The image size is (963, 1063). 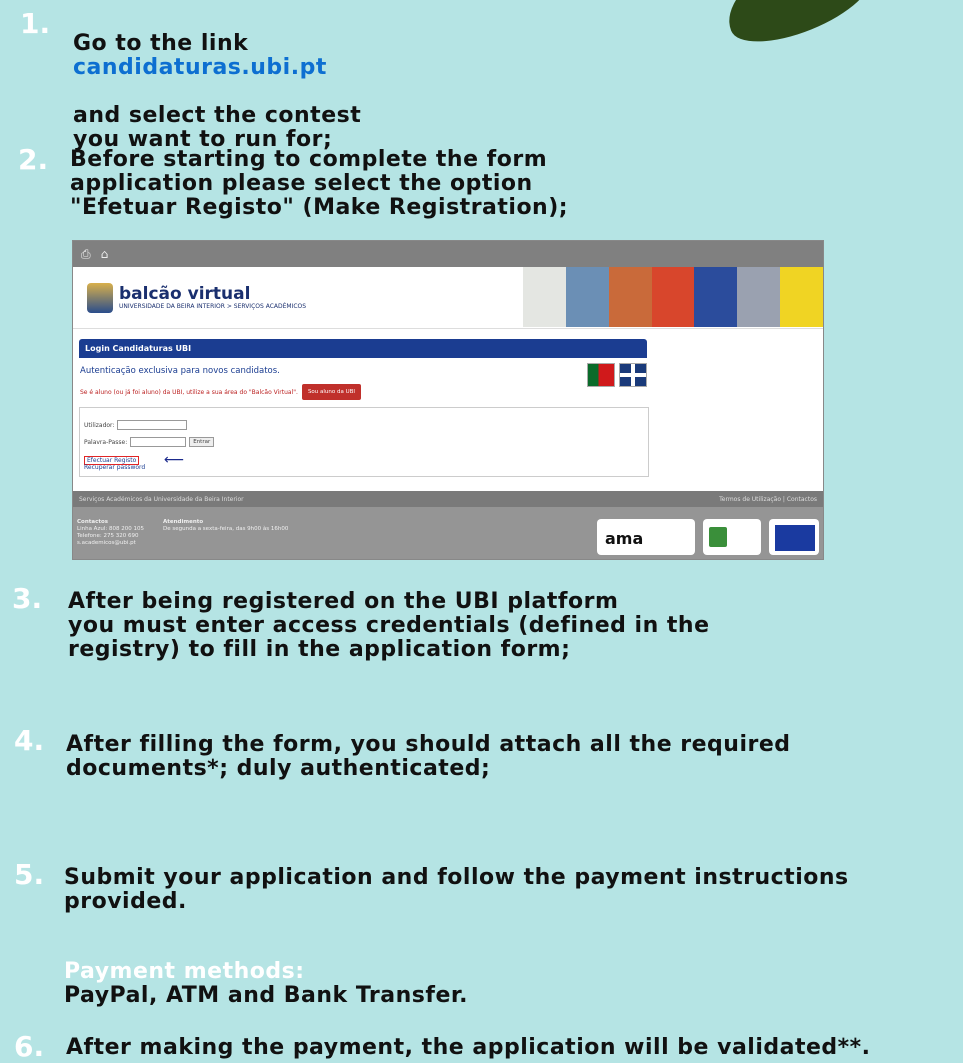 What do you see at coordinates (152, 425) in the screenshot?
I see `user-input` at bounding box center [152, 425].